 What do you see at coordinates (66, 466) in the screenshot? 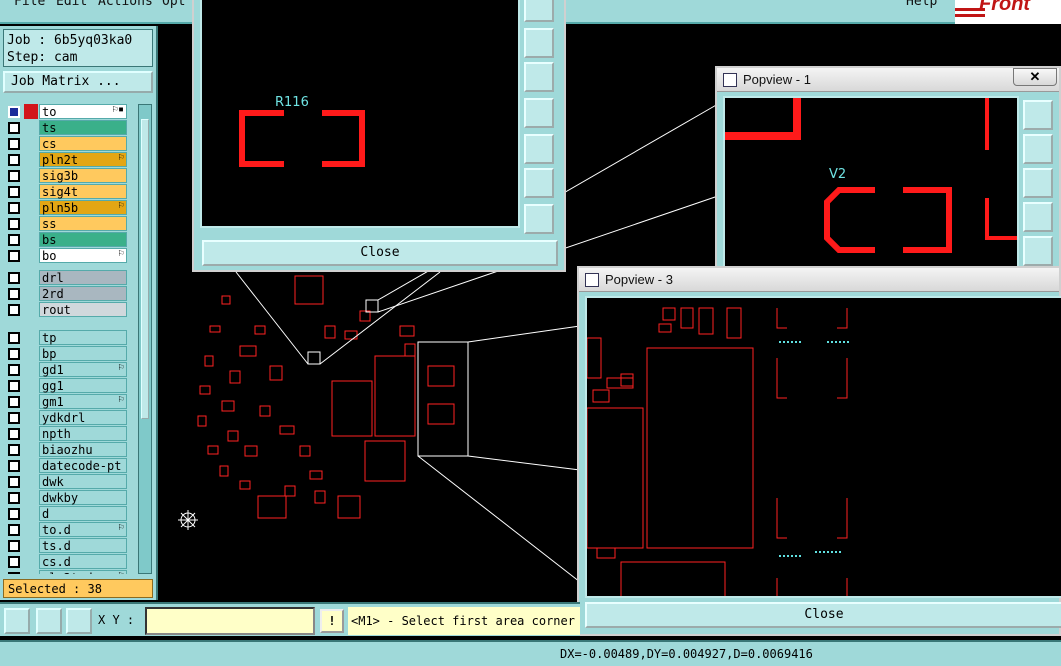
I see `layer-row: datecode-pt` at bounding box center [66, 466].